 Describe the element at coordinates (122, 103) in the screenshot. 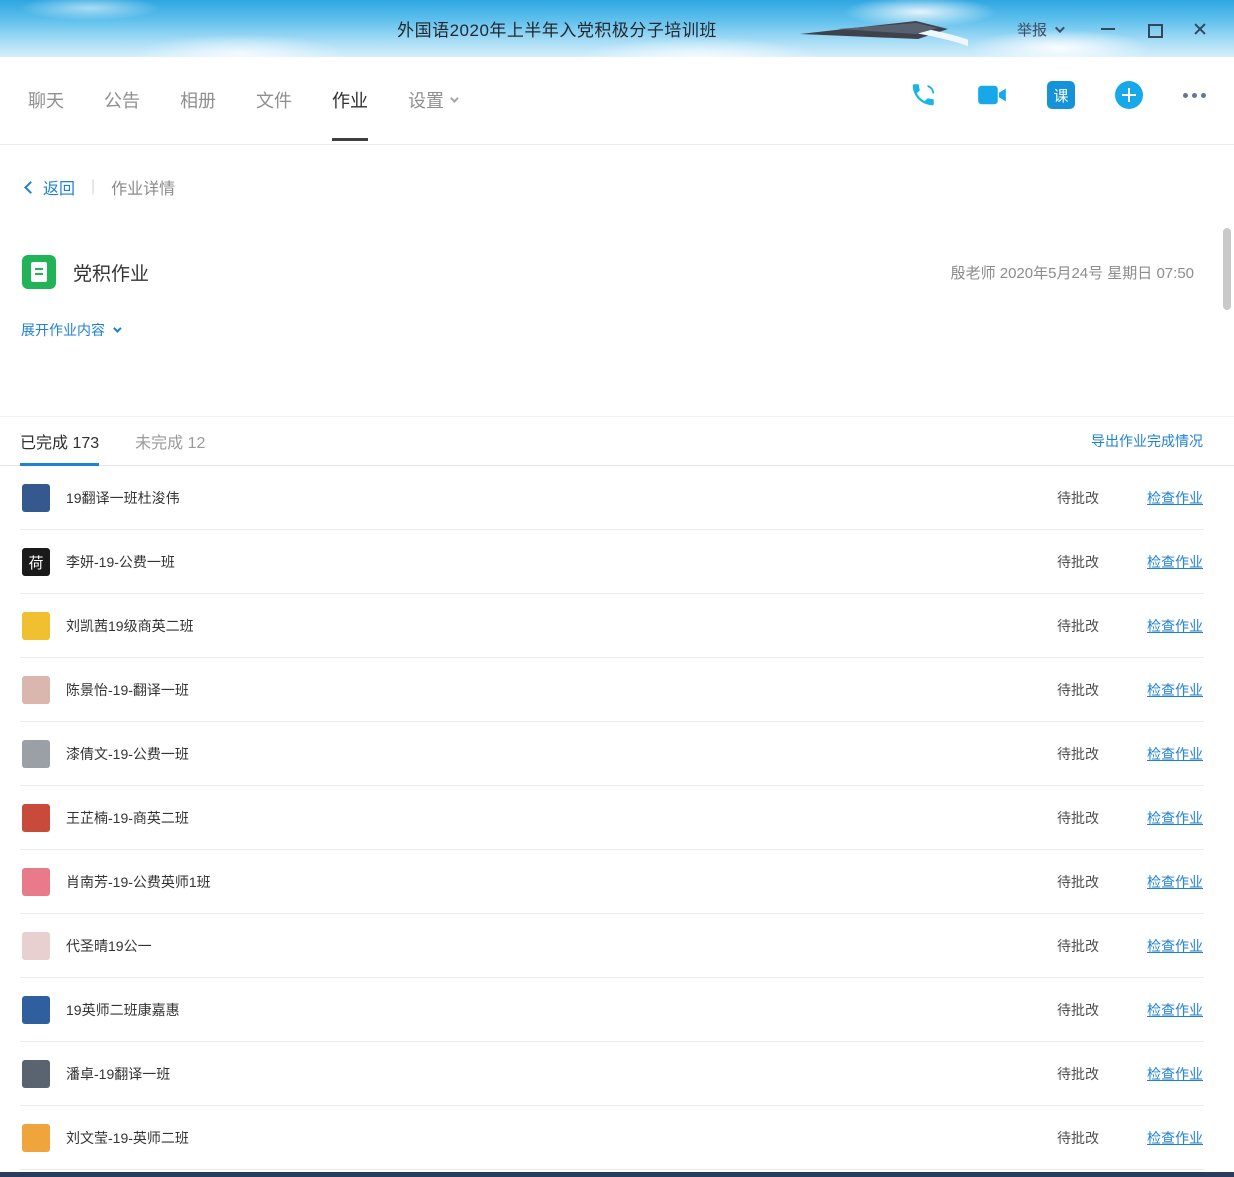

I see `tab-announcement: 公告` at that location.